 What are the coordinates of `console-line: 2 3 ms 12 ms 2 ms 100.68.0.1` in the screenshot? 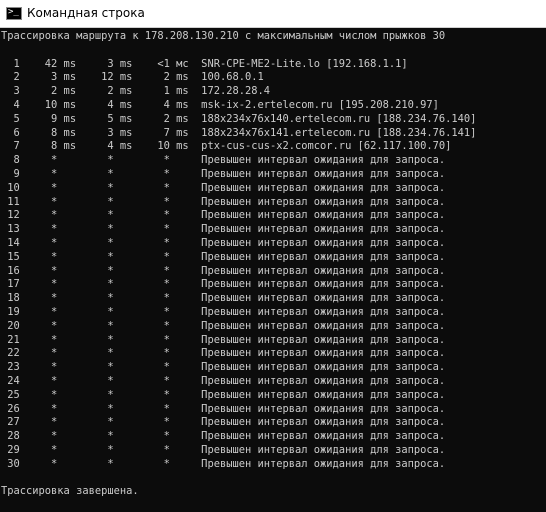 It's located at (132, 77).